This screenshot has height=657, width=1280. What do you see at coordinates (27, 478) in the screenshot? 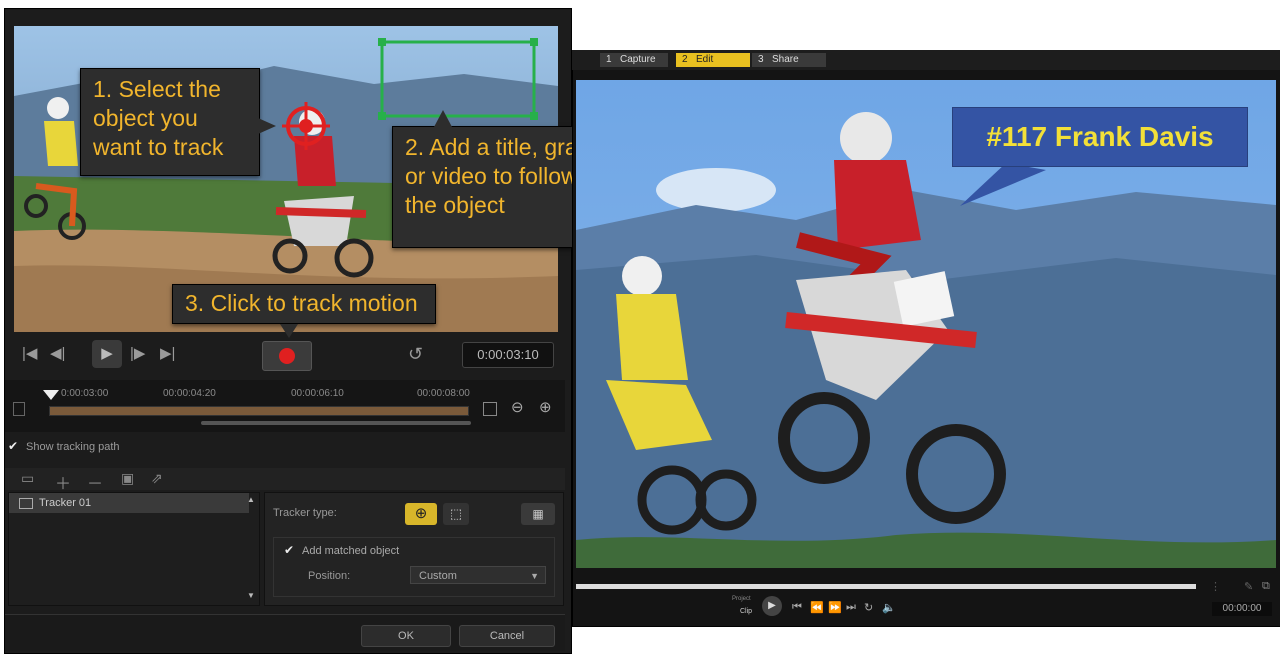
I see `tracker-view-icon: ▭` at bounding box center [27, 478].